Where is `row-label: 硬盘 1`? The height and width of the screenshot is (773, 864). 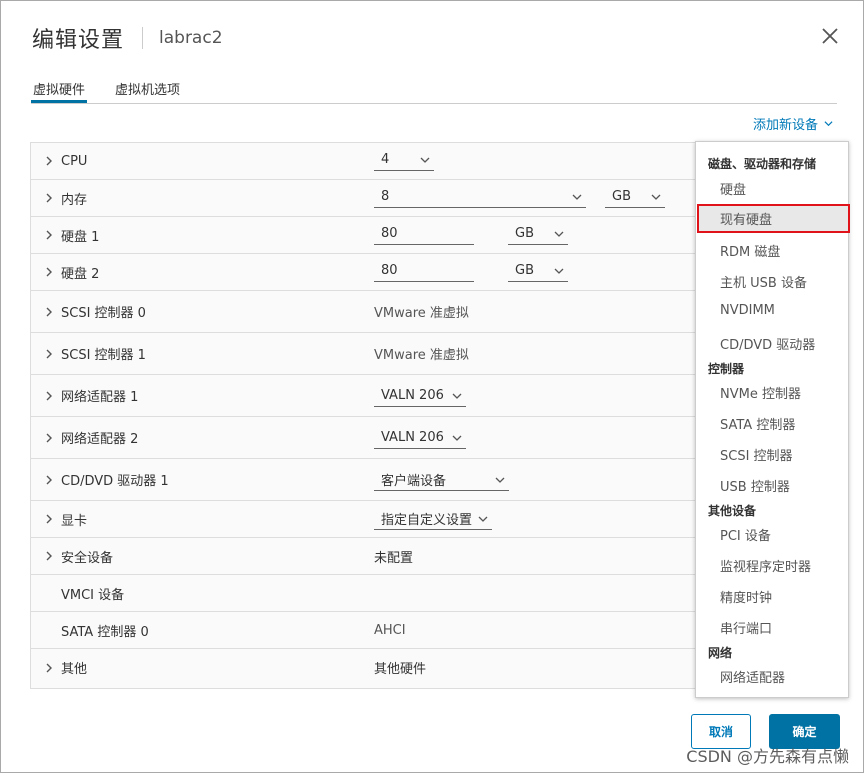
row-label: 硬盘 1 is located at coordinates (80, 237).